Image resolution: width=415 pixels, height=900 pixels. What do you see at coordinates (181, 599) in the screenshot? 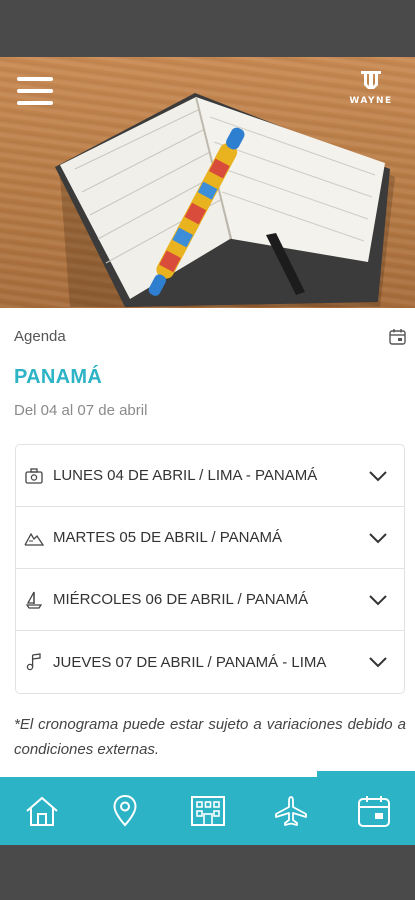
I see `itinerary-day-label: MIÉRCOLES 06 DE ABRIL / PANAMÁ` at bounding box center [181, 599].